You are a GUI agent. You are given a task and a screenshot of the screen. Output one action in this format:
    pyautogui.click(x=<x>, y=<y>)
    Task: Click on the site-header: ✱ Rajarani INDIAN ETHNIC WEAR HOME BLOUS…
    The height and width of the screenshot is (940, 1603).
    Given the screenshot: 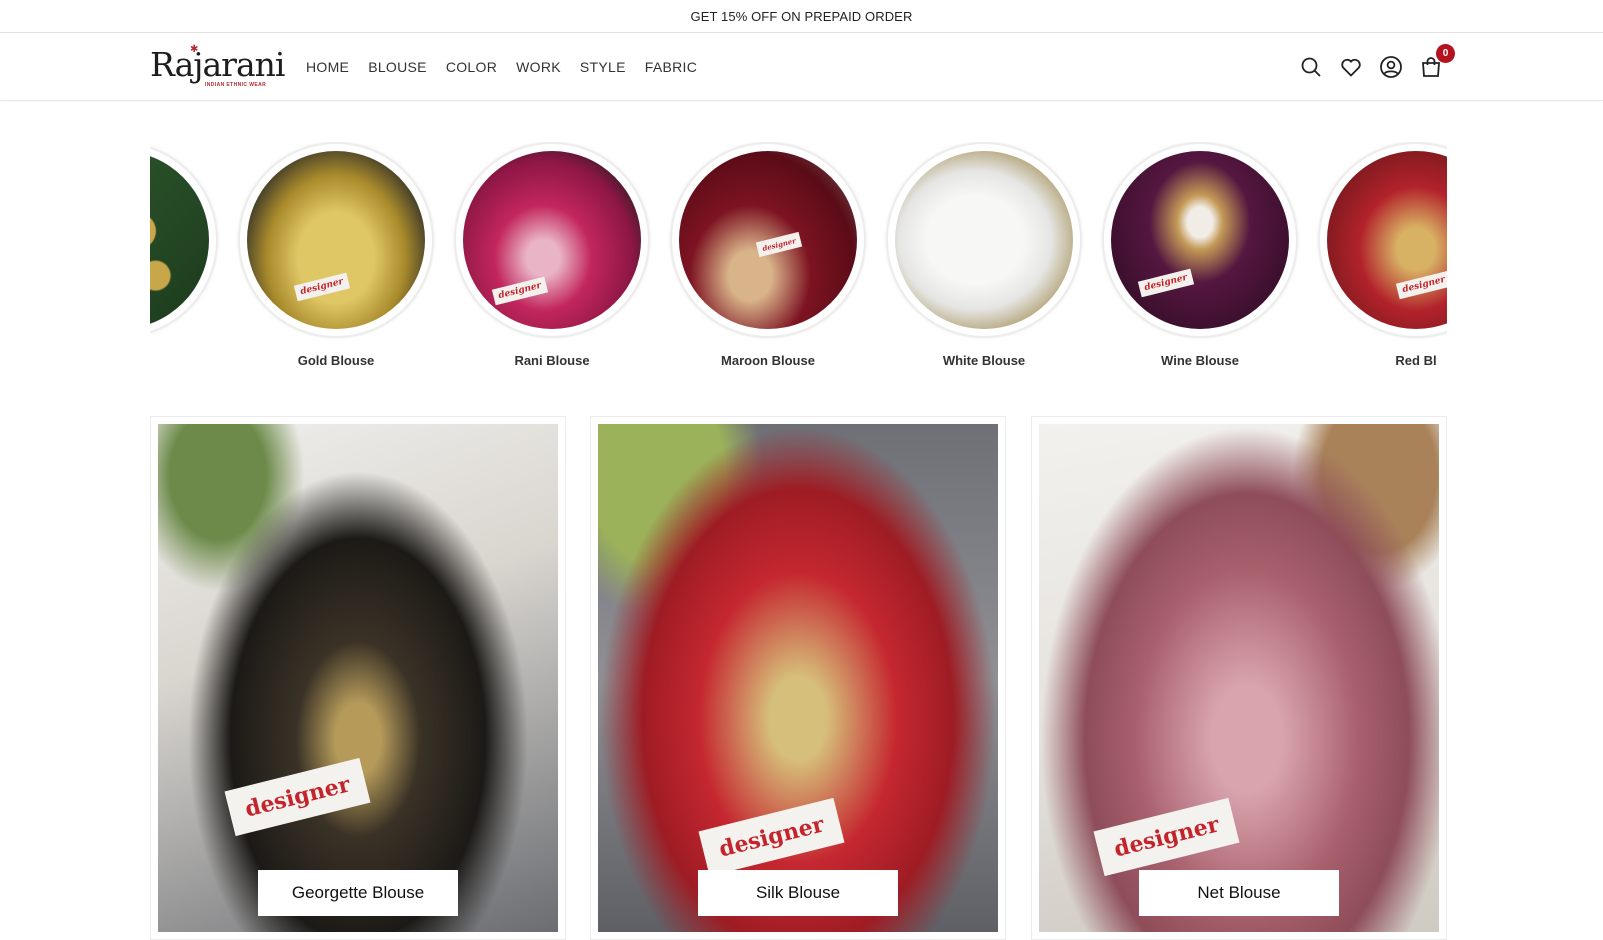 What is the action you would take?
    pyautogui.click(x=801, y=67)
    